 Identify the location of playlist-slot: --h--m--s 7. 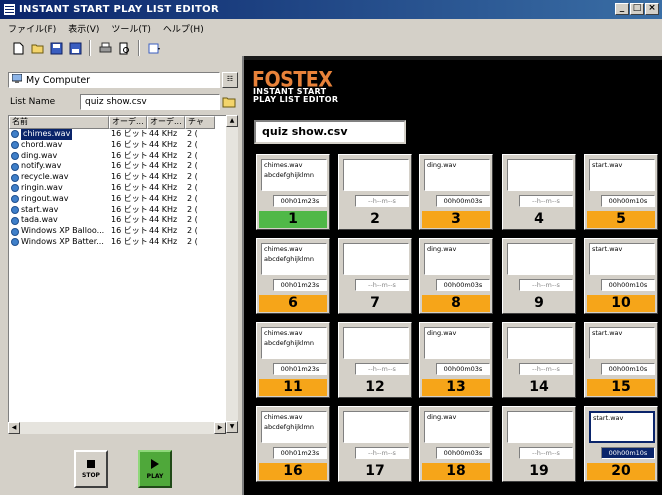
(375, 276).